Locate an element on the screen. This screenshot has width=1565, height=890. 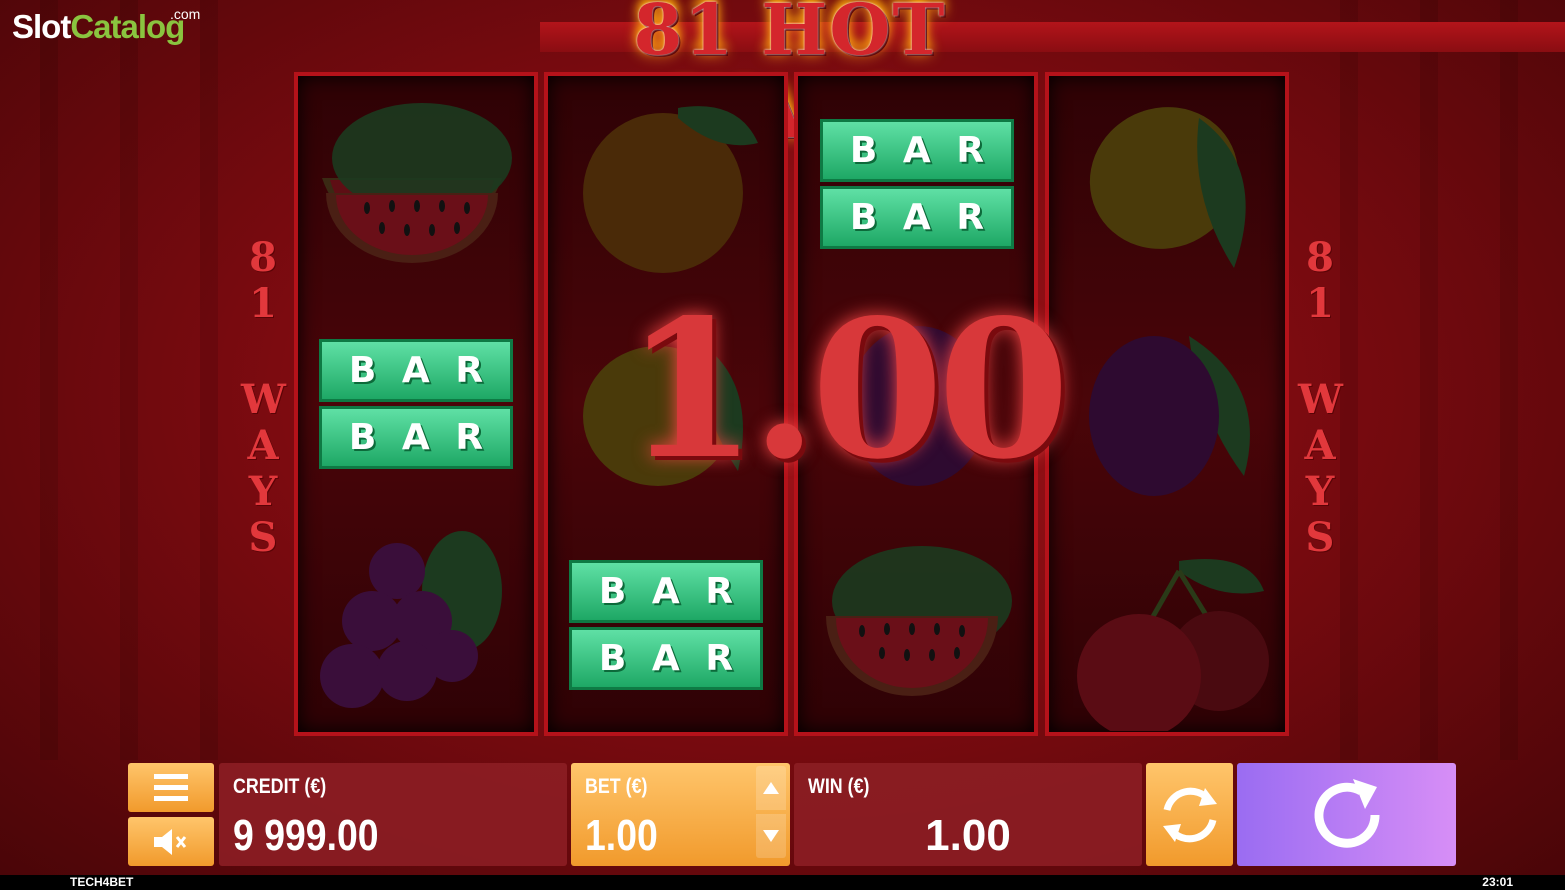
triangle-down-icon is located at coordinates (771, 836).